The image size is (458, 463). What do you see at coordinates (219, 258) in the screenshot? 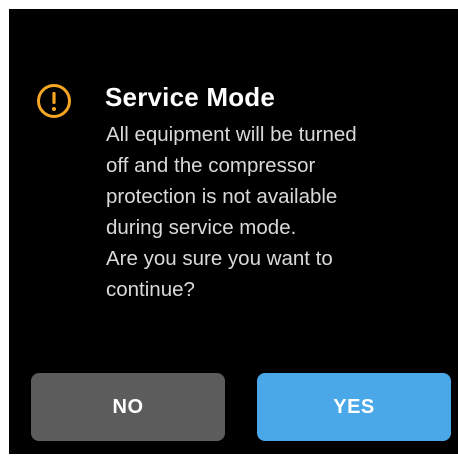
I see `dialog-message-line: Are you sure you want to` at bounding box center [219, 258].